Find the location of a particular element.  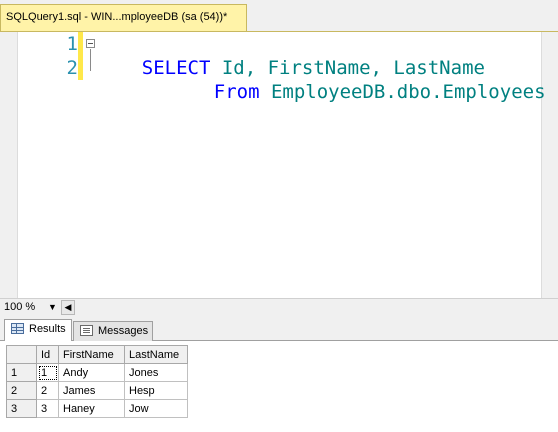

table-row: 2 2 James Hesp is located at coordinates (97, 390).